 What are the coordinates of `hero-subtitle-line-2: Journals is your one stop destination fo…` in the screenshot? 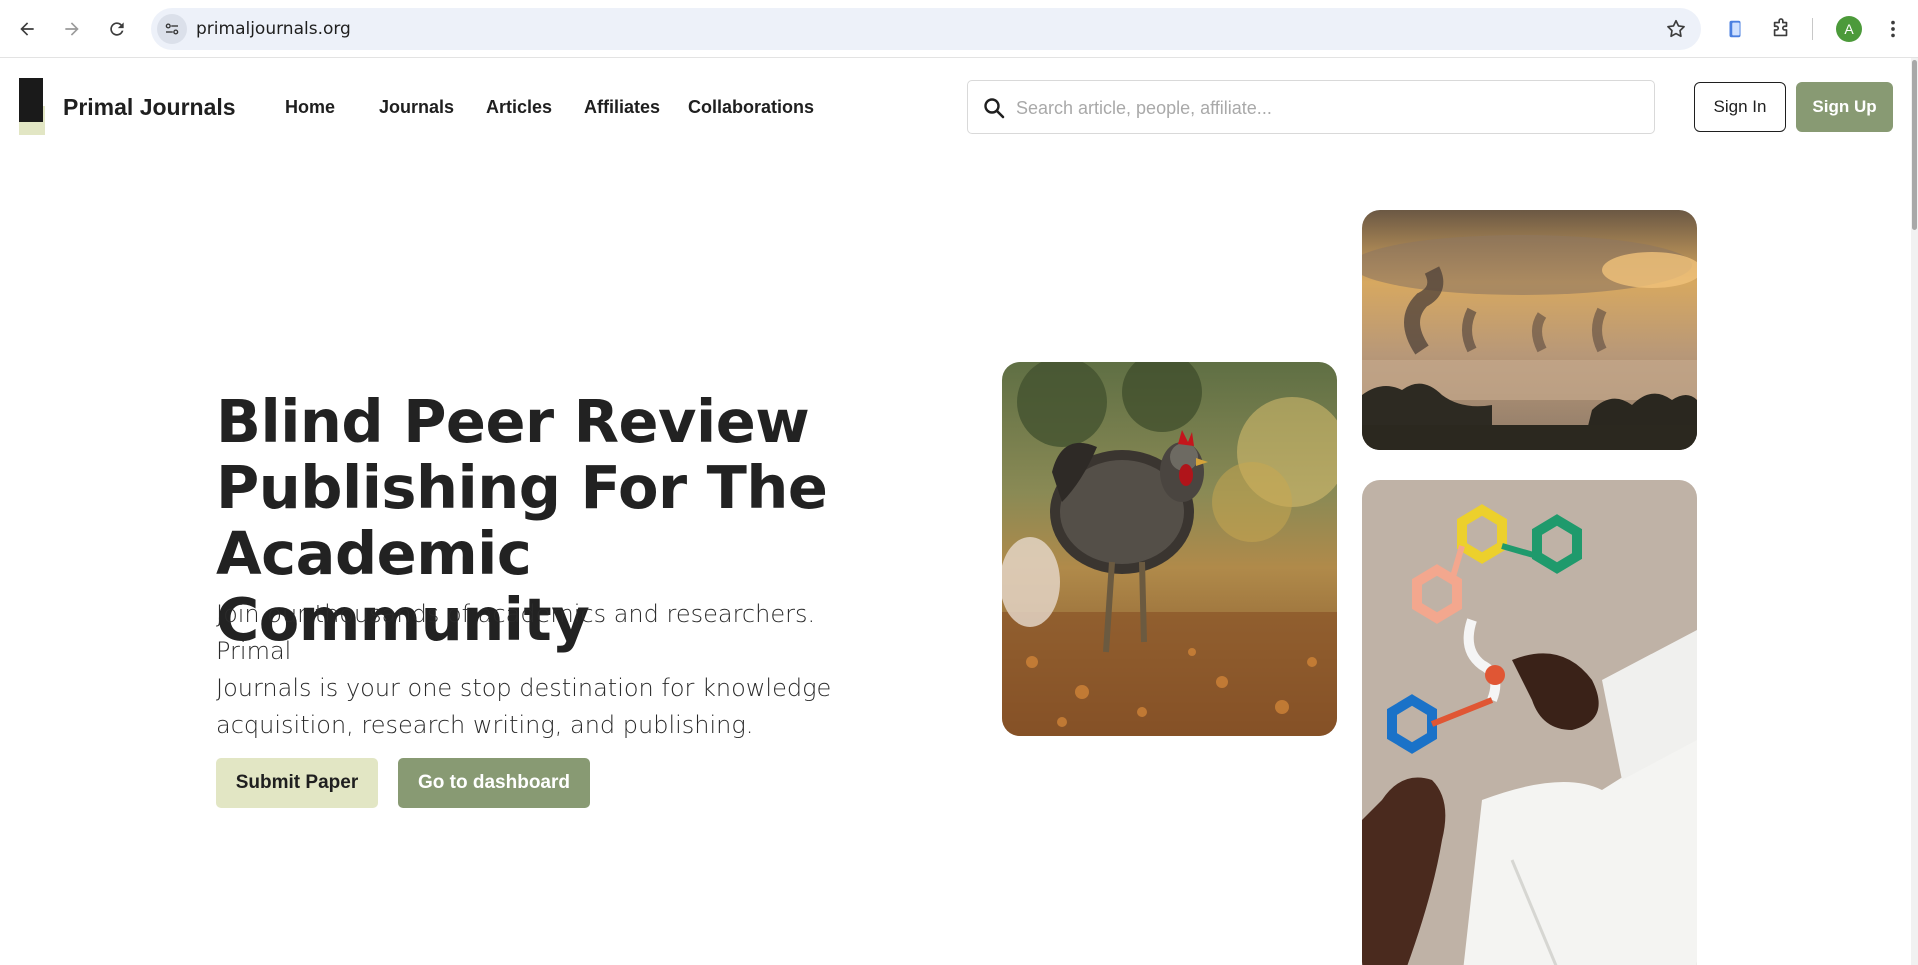 It's located at (524, 688).